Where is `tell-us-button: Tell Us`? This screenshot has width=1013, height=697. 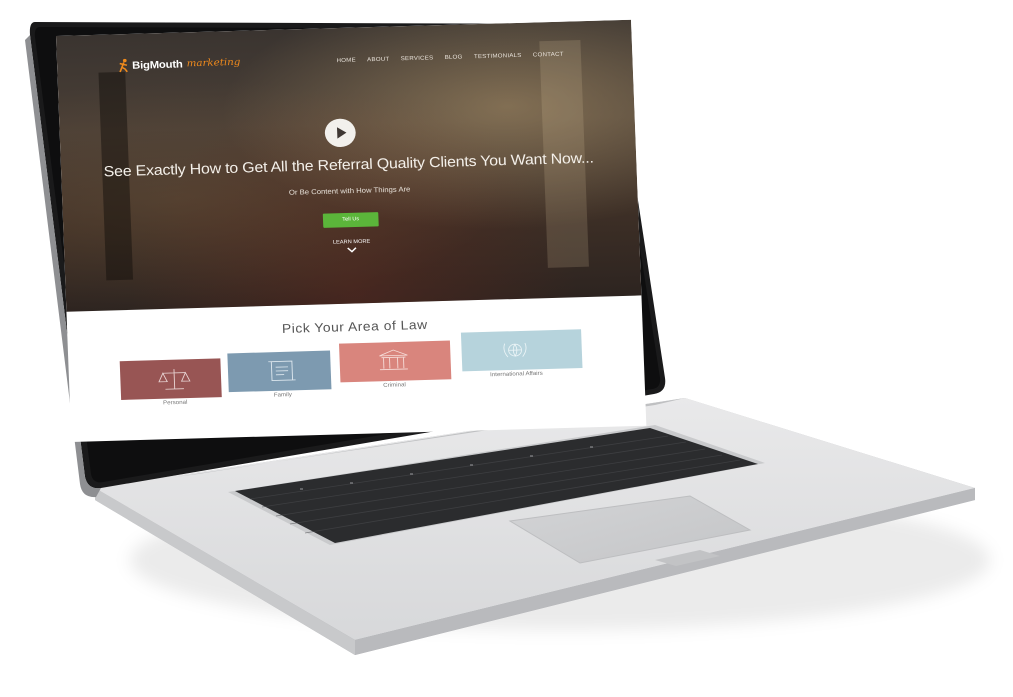
tell-us-button: Tell Us is located at coordinates (350, 220).